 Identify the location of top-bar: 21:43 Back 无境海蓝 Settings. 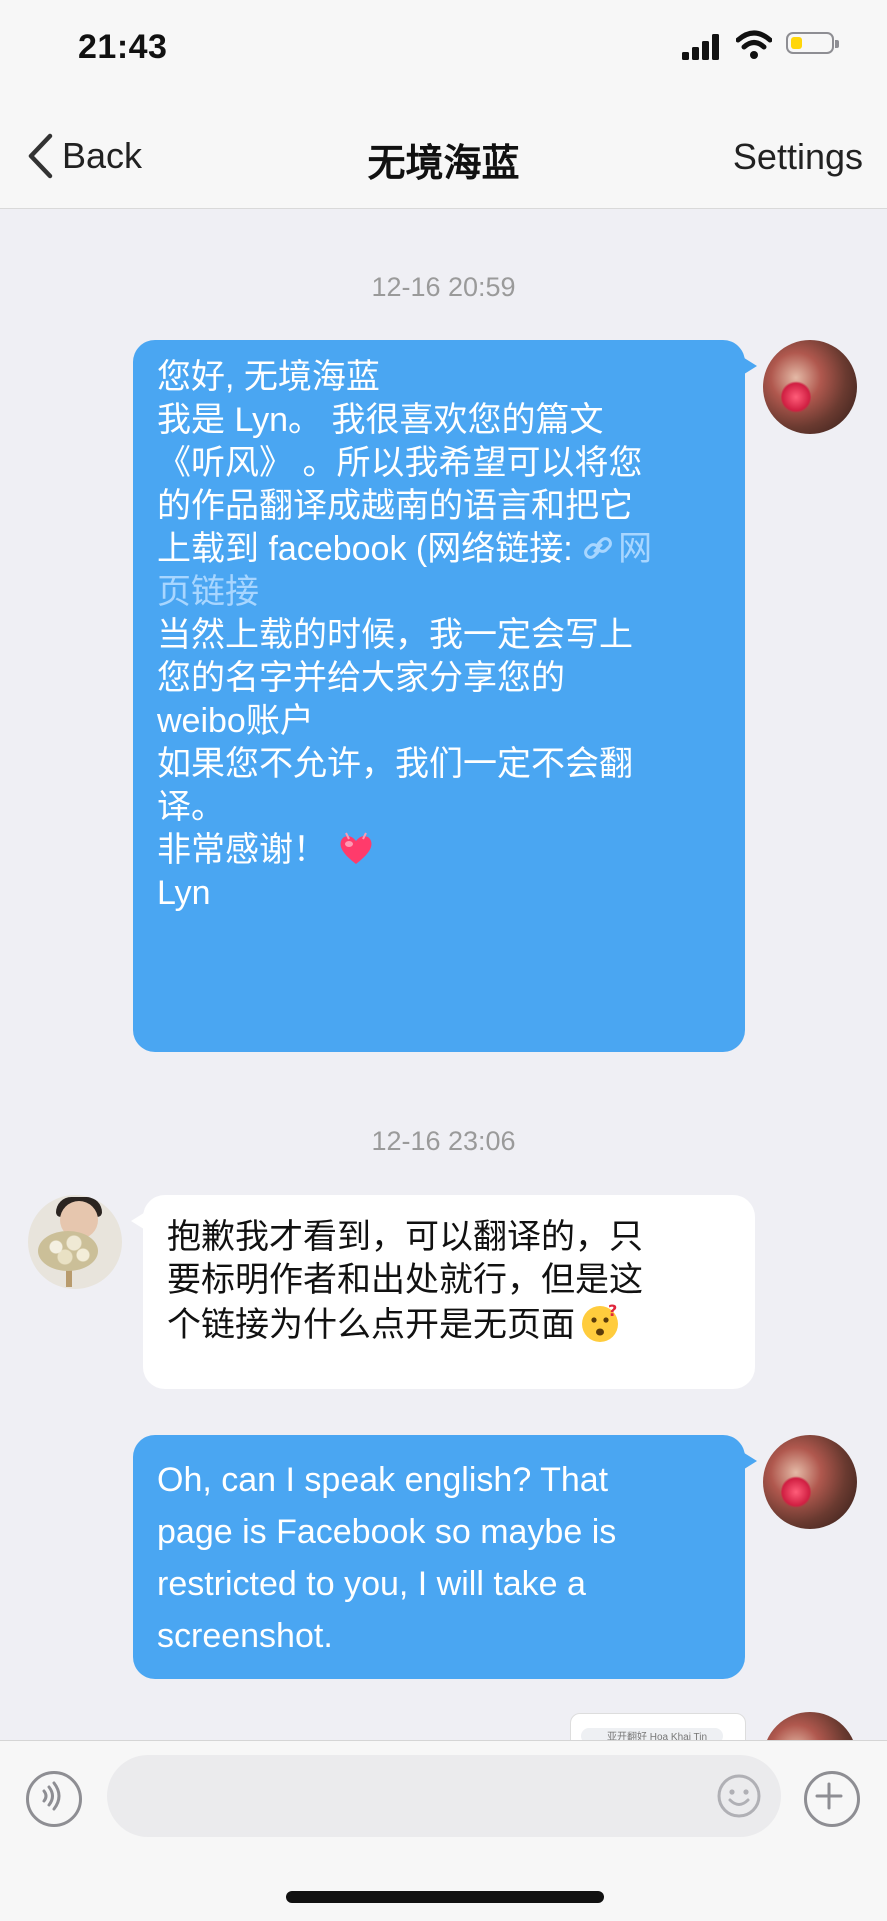
(443, 104).